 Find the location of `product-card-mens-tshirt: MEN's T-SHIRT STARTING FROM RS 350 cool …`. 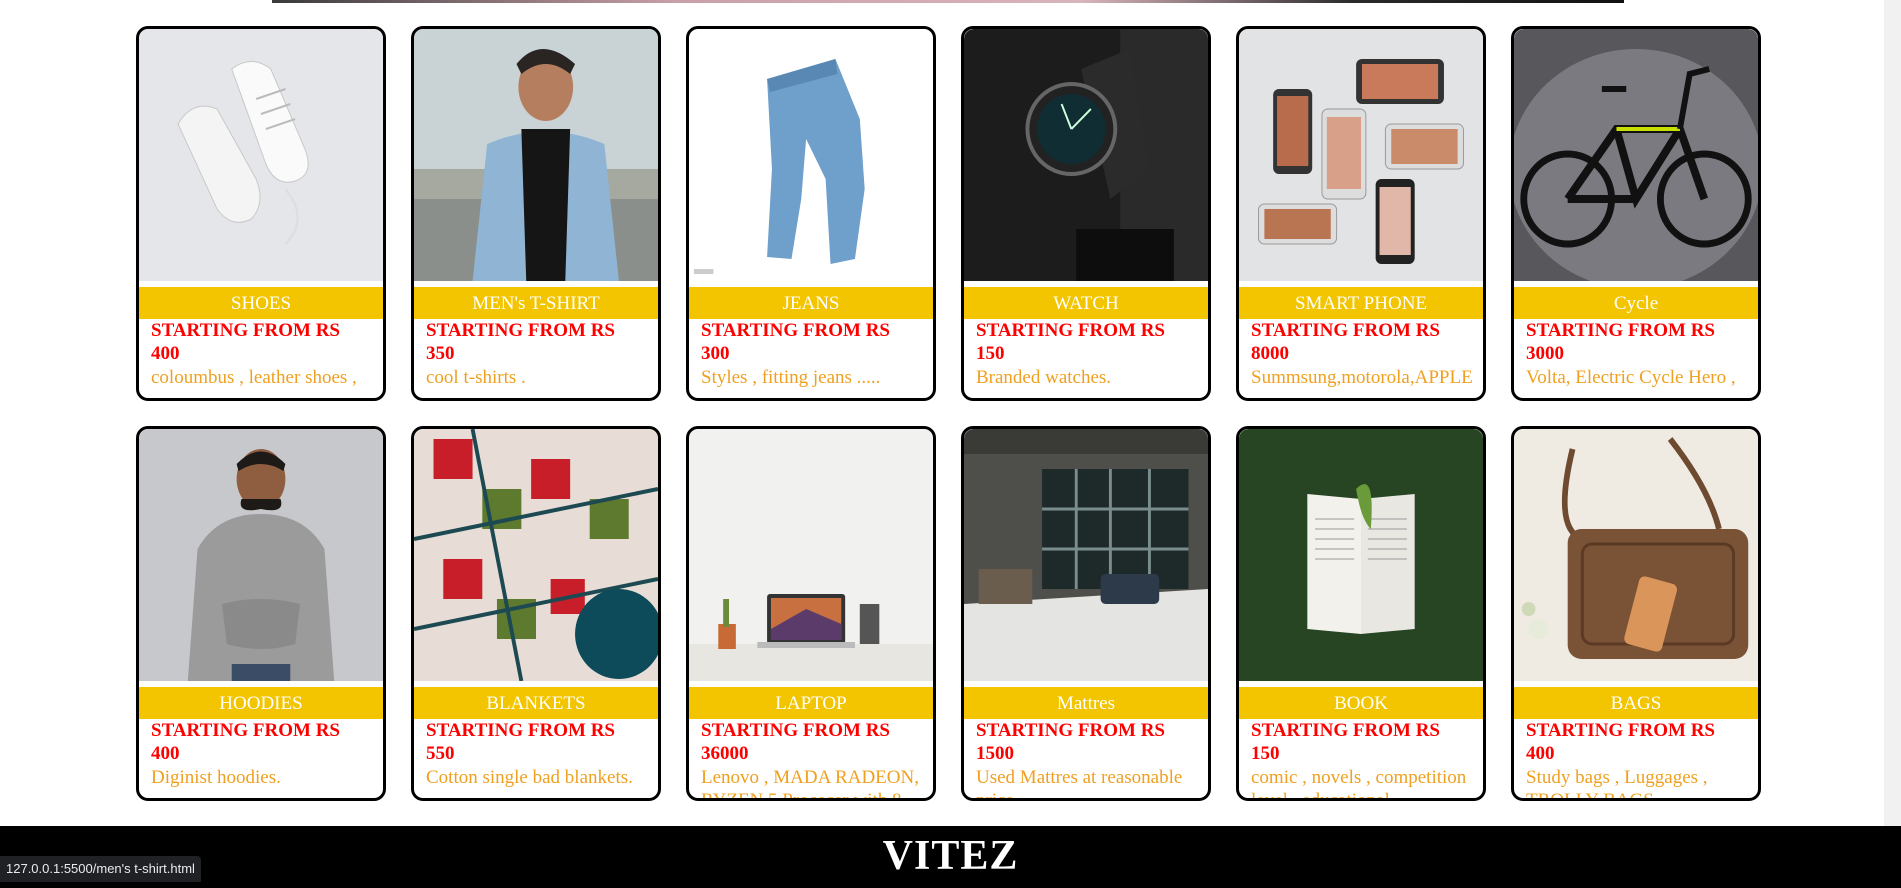

product-card-mens-tshirt: MEN's T-SHIRT STARTING FROM RS 350 cool … is located at coordinates (536, 213).